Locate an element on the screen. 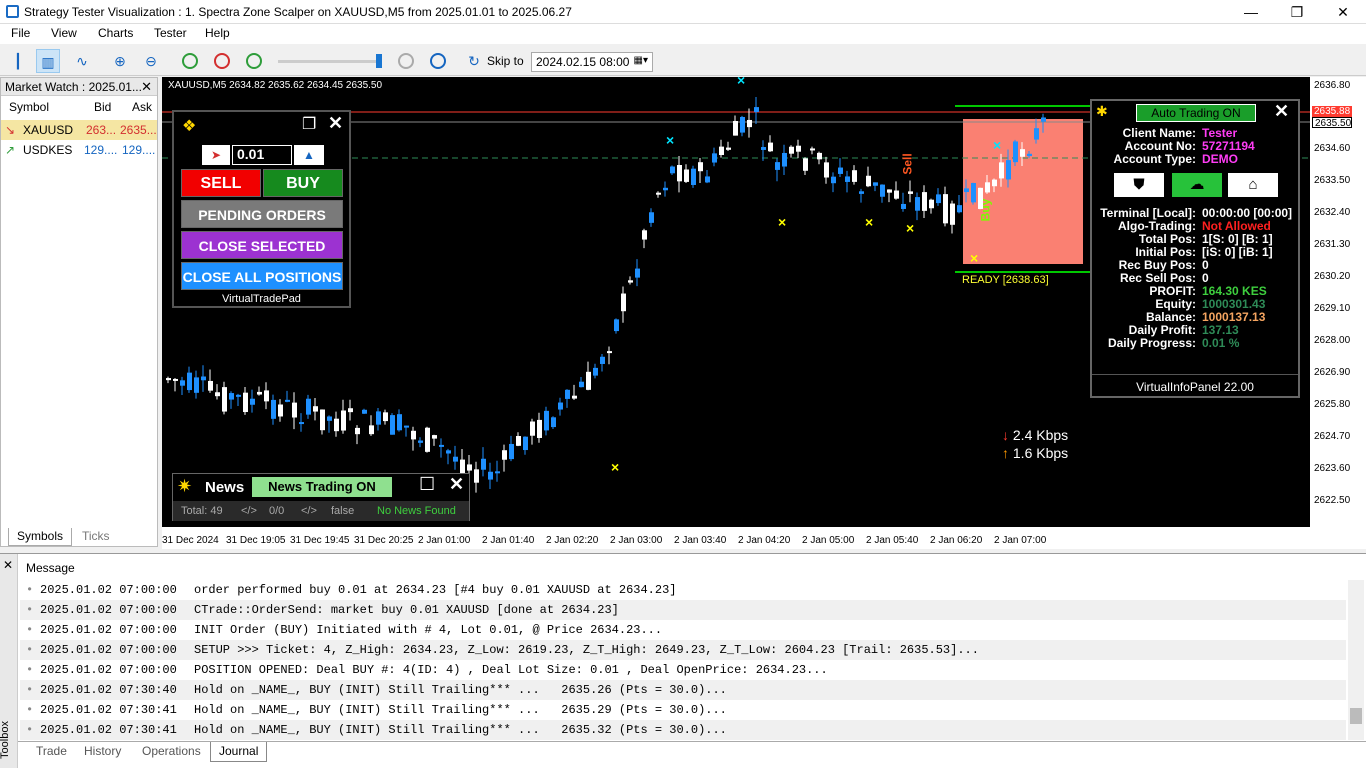 The width and height of the screenshot is (1366, 768). menu-charts: Charts is located at coordinates (115, 33).